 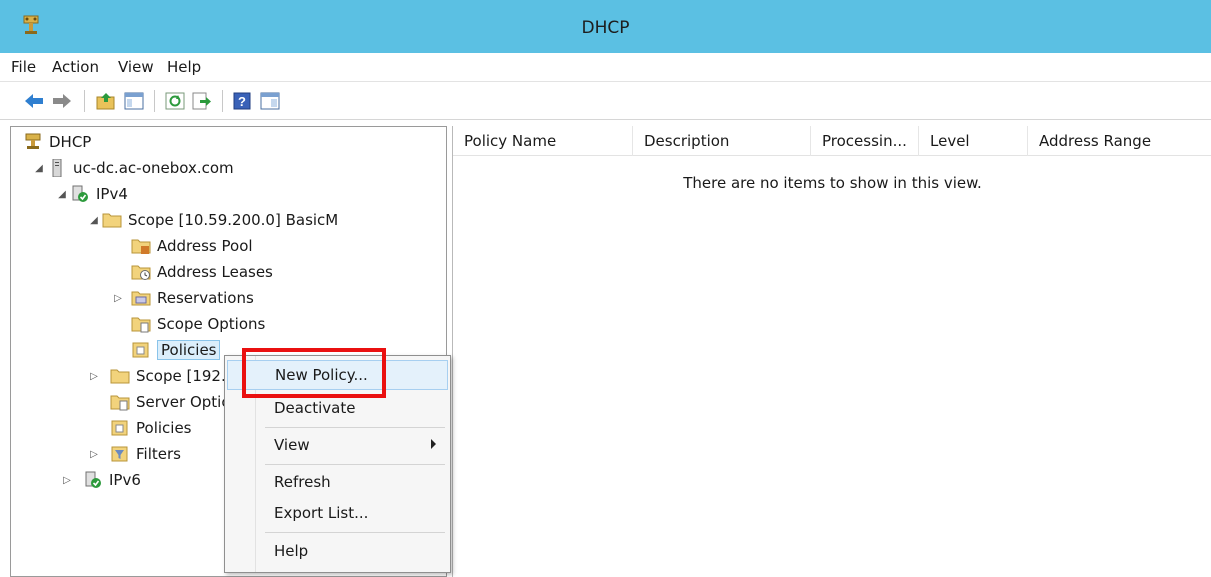 I want to click on help-icon: ?, so click(x=242, y=101).